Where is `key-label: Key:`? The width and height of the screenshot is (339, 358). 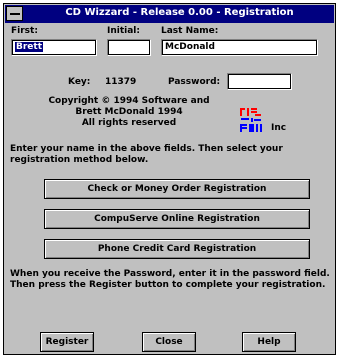
key-label: Key: is located at coordinates (79, 82).